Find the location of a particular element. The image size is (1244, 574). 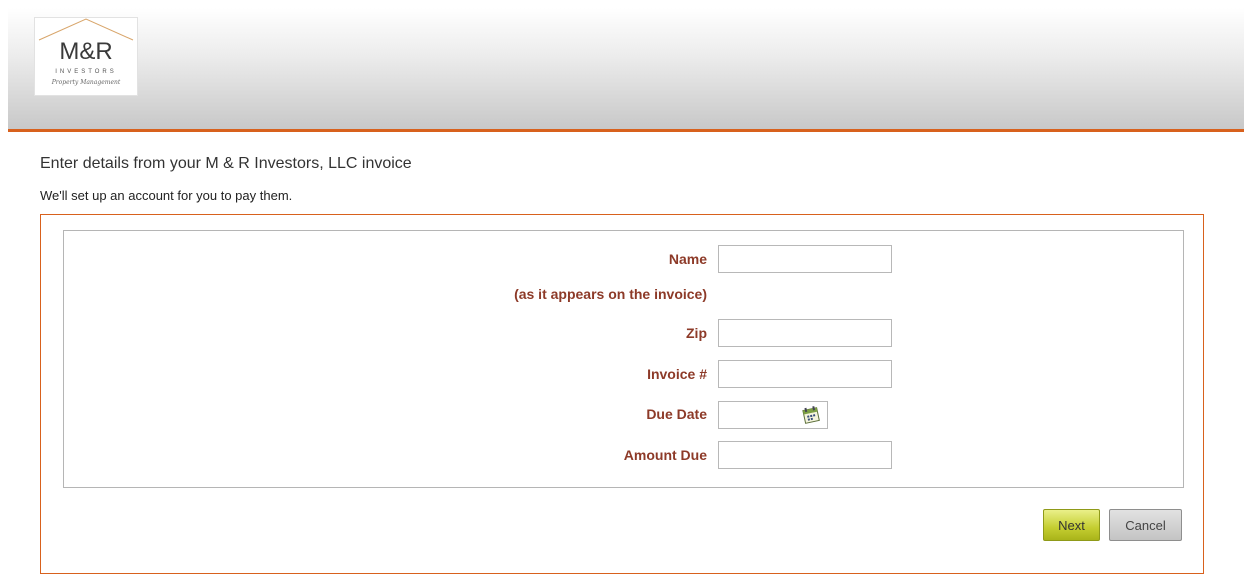

due-date-input is located at coordinates (762, 415).